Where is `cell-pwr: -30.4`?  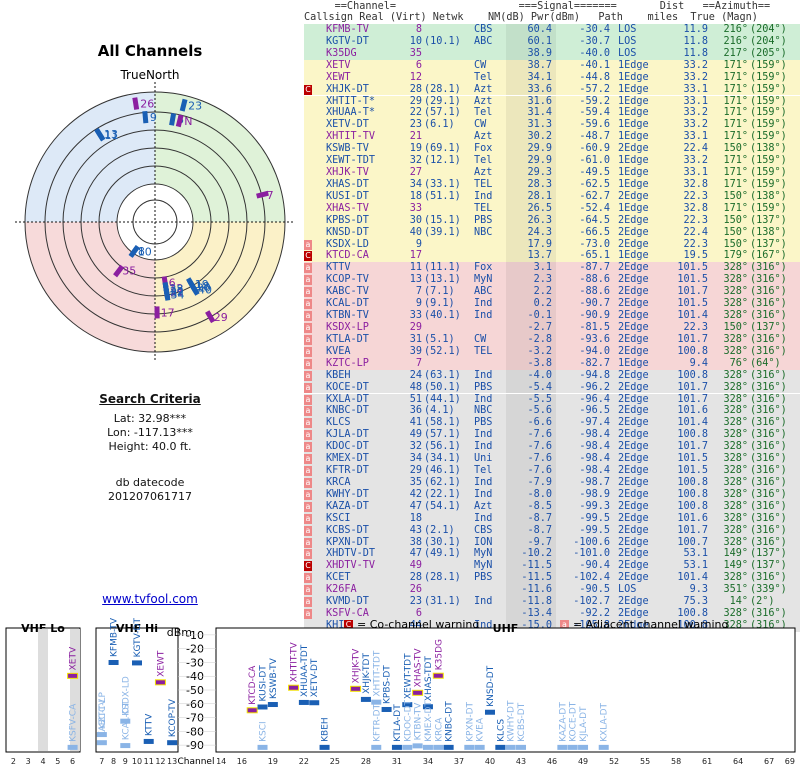
cell-pwr: -30.4 is located at coordinates (594, 29).